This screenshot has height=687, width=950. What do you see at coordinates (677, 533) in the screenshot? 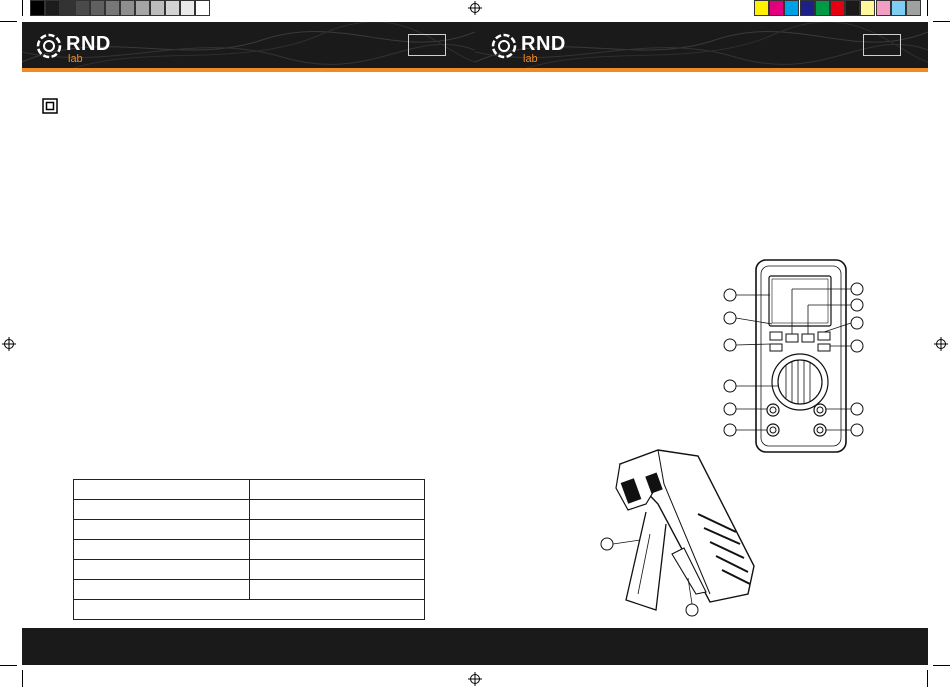
I see `multimeter-side-view` at bounding box center [677, 533].